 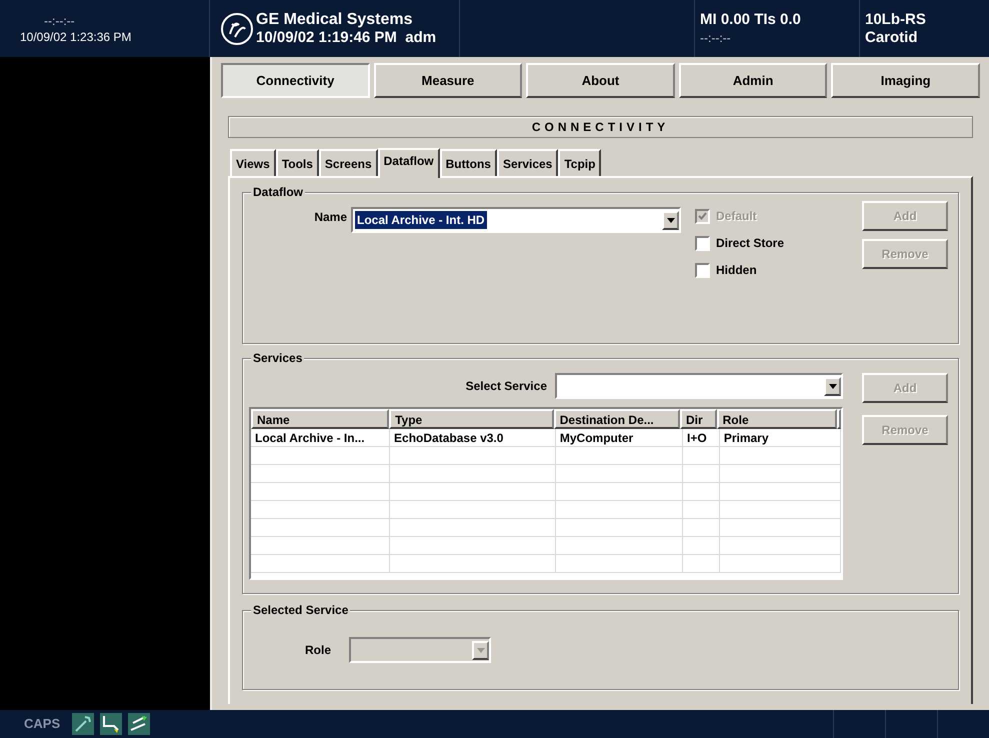 What do you see at coordinates (905, 80) in the screenshot?
I see `main-tab: Imaging` at bounding box center [905, 80].